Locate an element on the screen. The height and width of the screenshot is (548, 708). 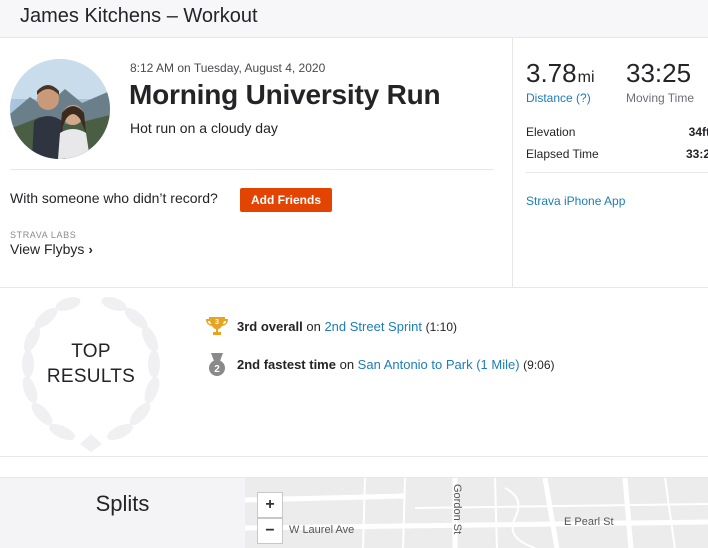
activity-datetime: 8:12 AM on Tuesday, August 4, 2020 is located at coordinates (228, 68).